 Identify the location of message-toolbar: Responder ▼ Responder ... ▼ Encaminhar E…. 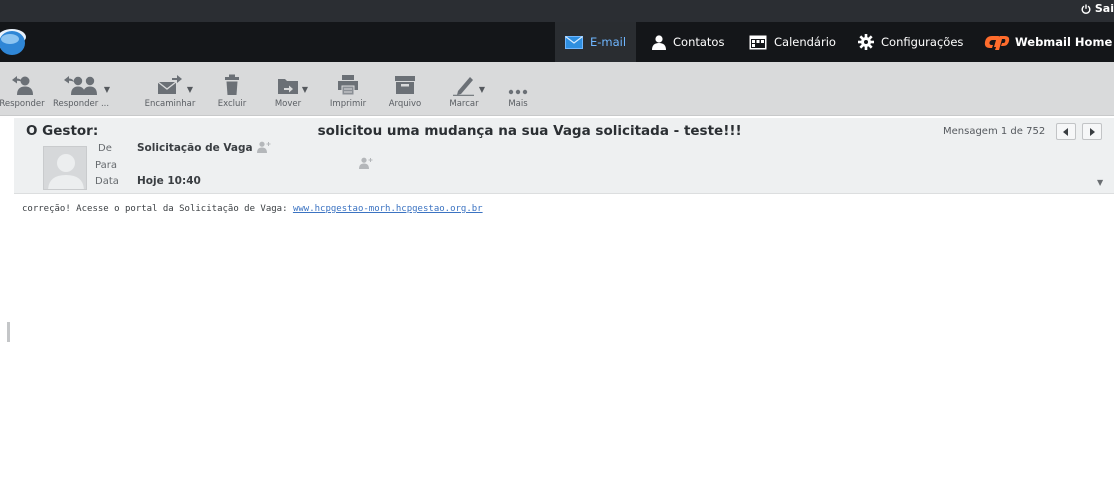
(557, 89).